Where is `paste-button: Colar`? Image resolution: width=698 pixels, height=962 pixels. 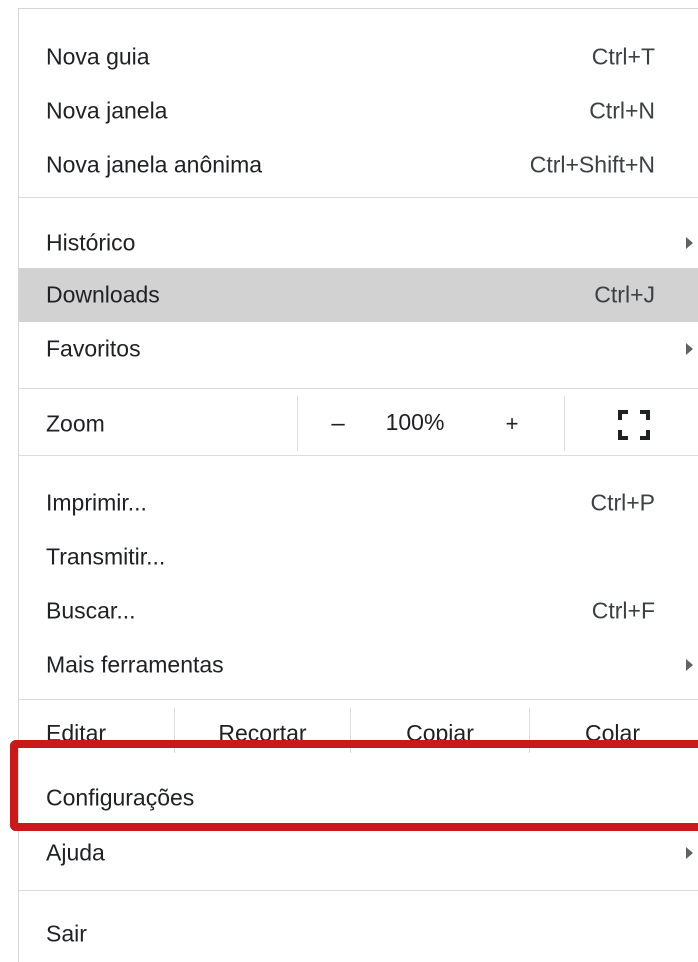
paste-button: Colar is located at coordinates (612, 730).